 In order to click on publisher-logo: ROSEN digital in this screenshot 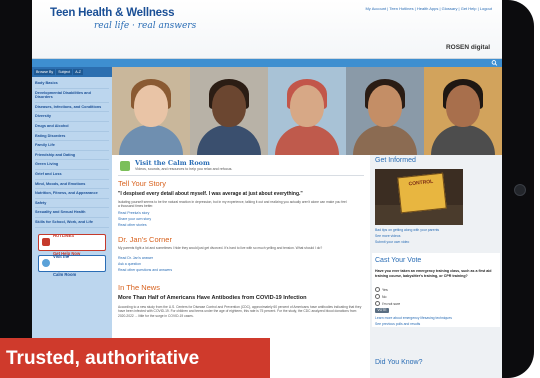, I will do `click(467, 47)`.